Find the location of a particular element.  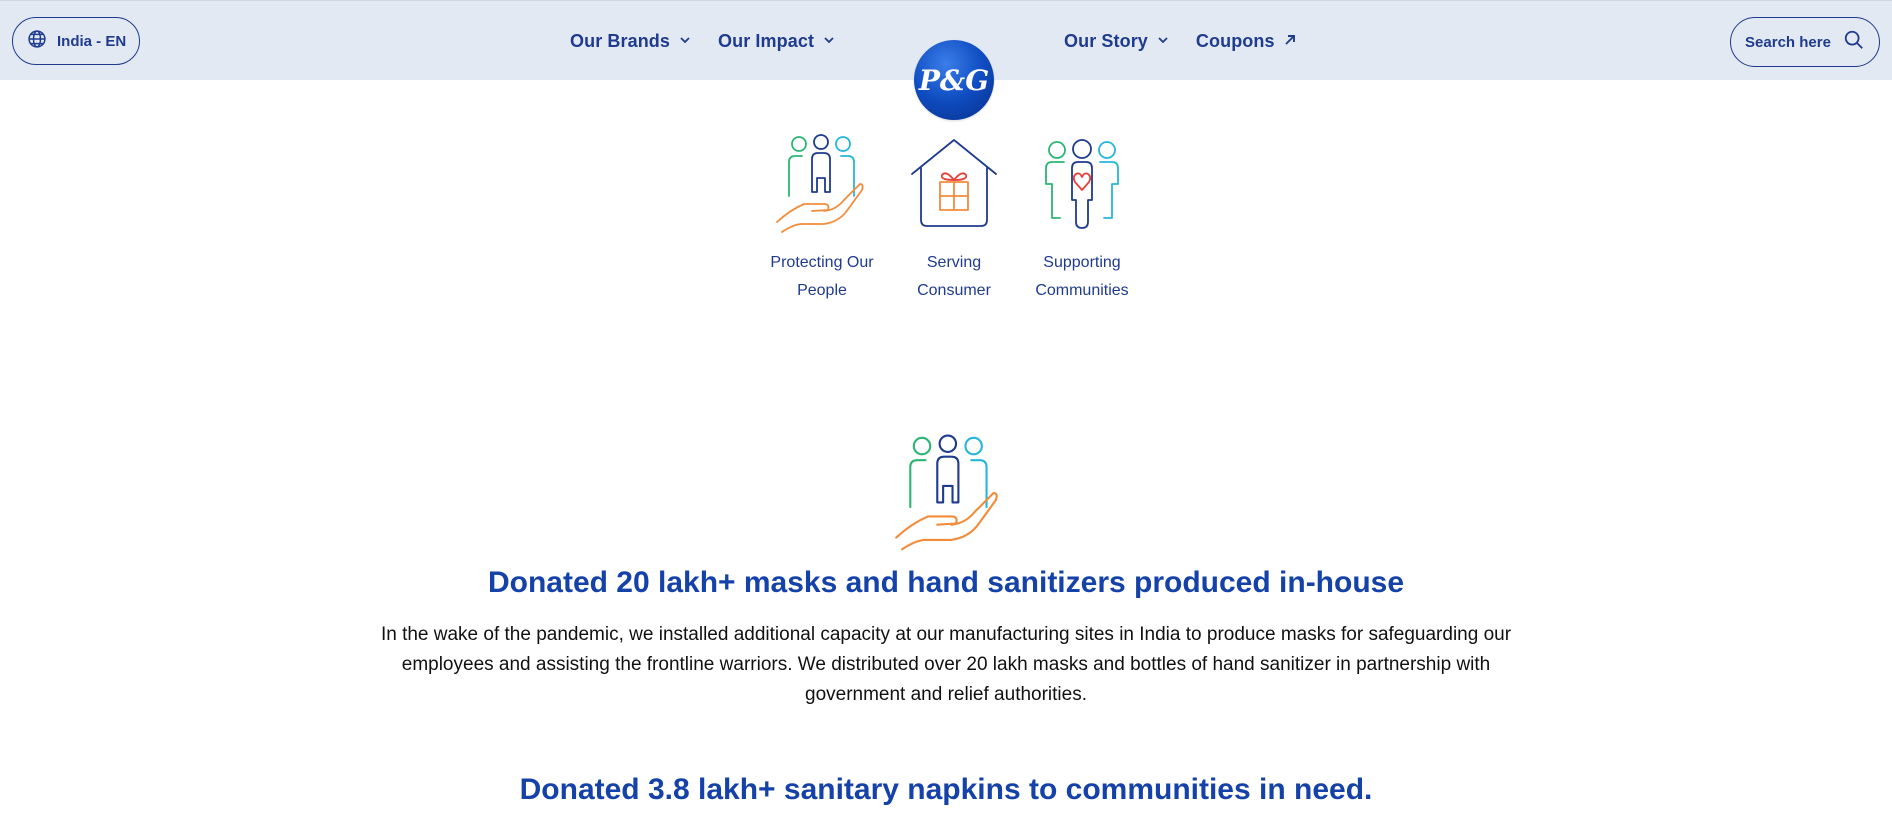

nav-our-brands: Our Brands is located at coordinates (631, 41).